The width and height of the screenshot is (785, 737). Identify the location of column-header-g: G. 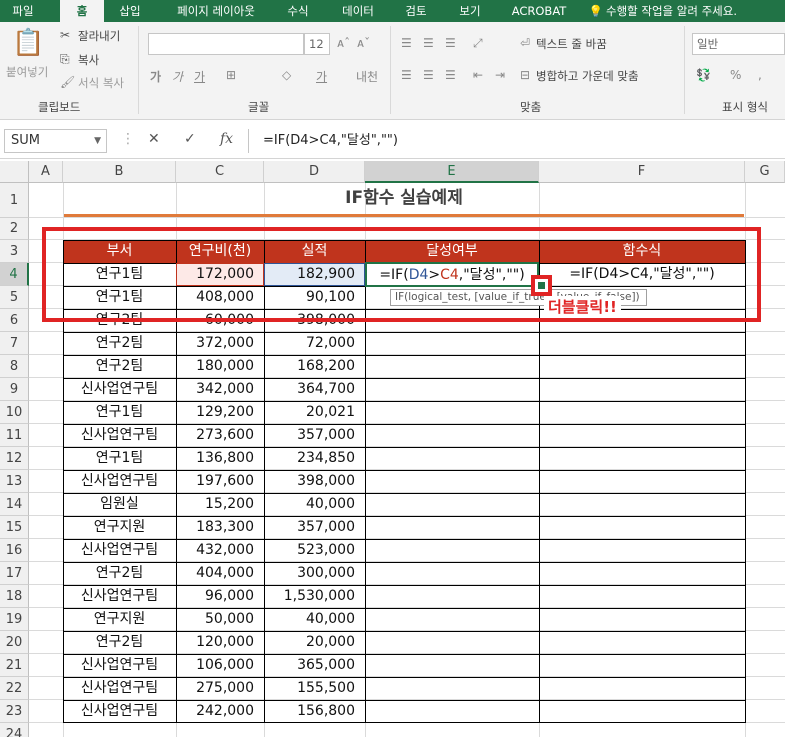
(765, 172).